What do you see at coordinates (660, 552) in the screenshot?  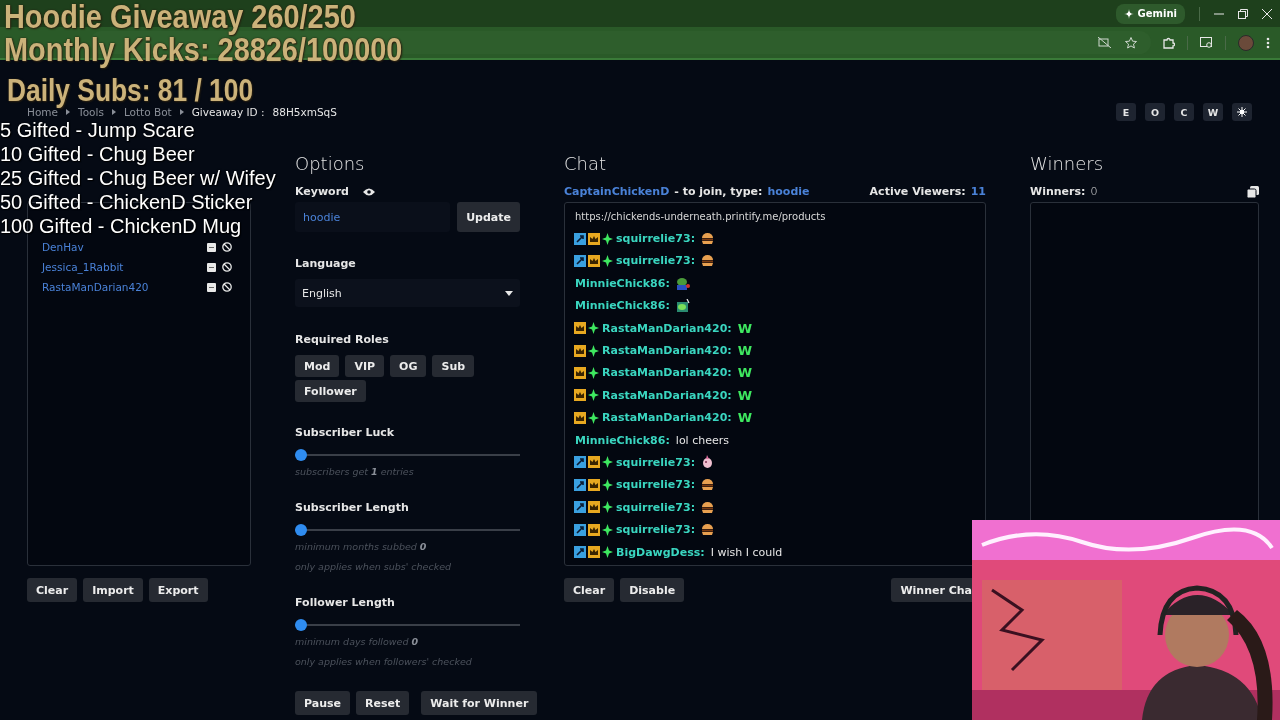 I see `chat-username: BigDawgDess:` at bounding box center [660, 552].